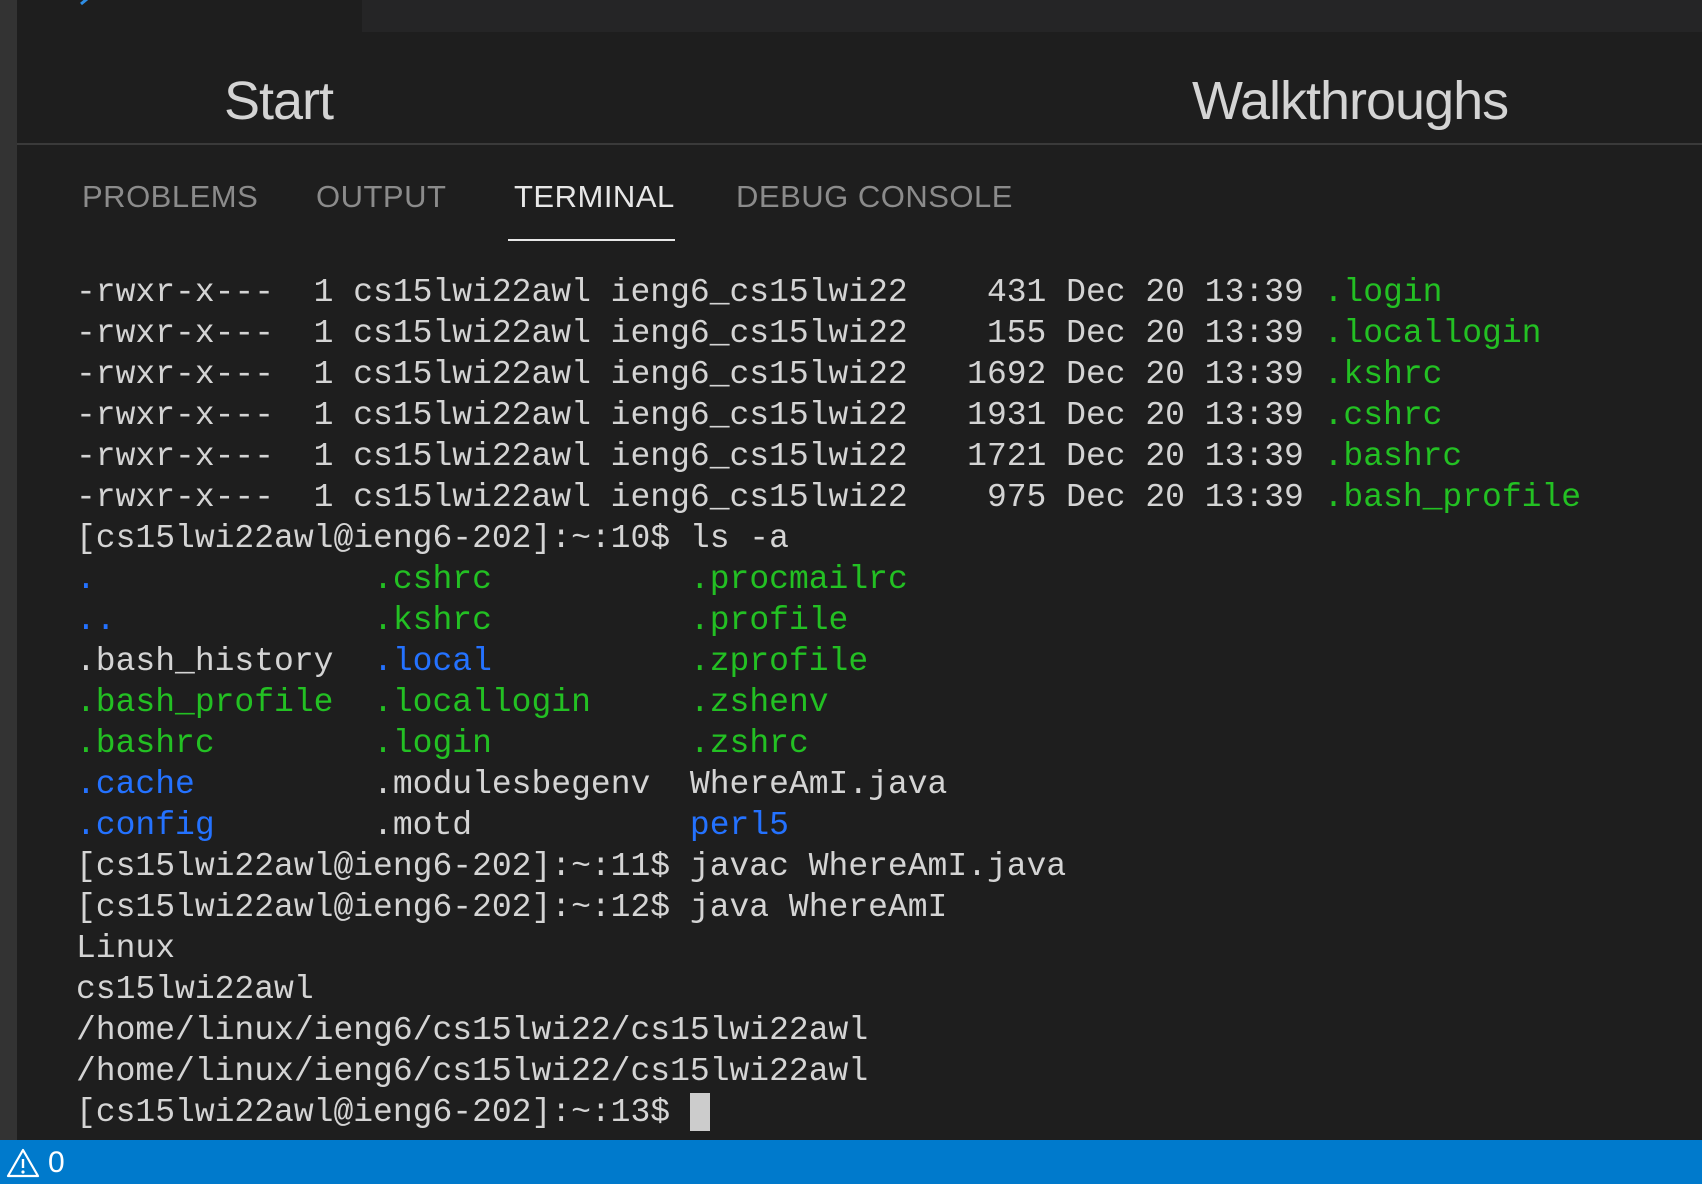 The height and width of the screenshot is (1184, 1702). Describe the element at coordinates (876, 661) in the screenshot. I see `ls-a-row: .bash_history .local .zprofile` at that location.